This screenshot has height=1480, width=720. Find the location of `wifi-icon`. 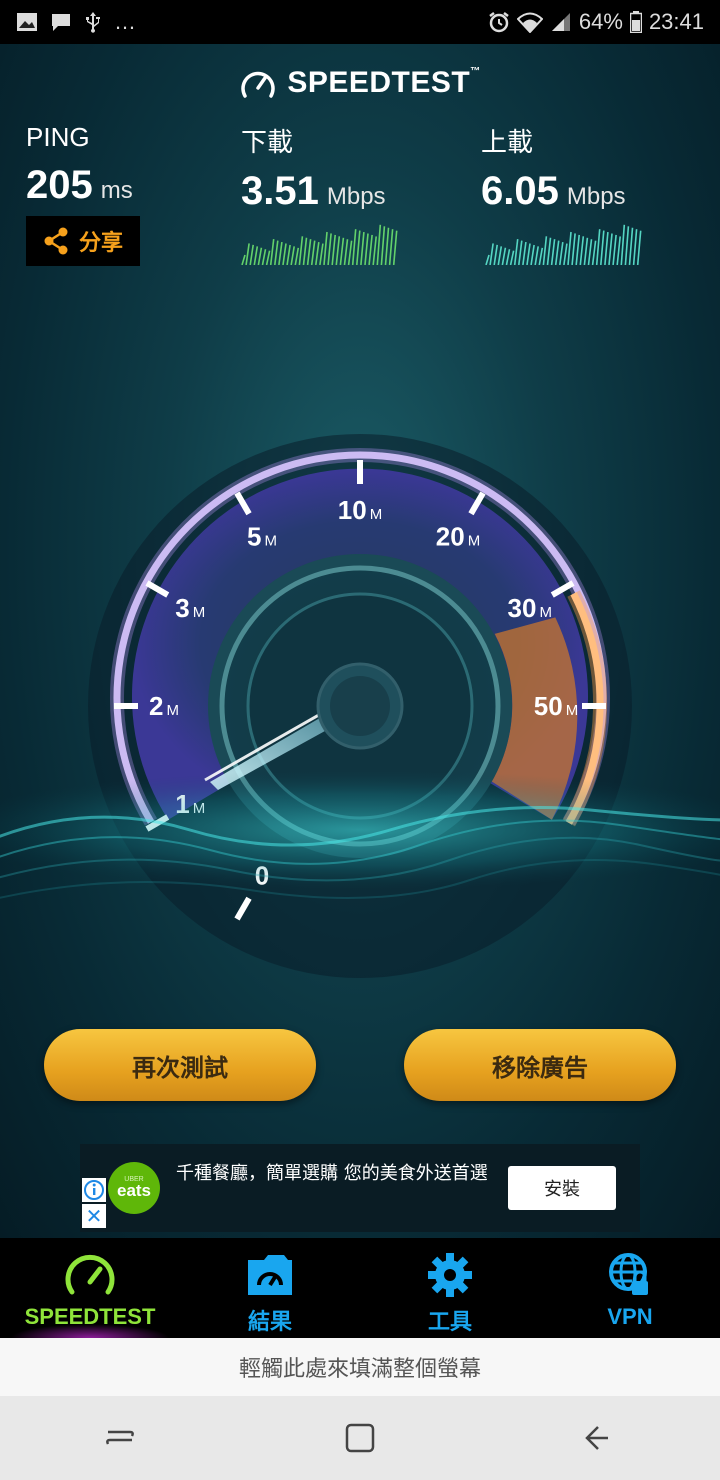

wifi-icon is located at coordinates (529, 22).